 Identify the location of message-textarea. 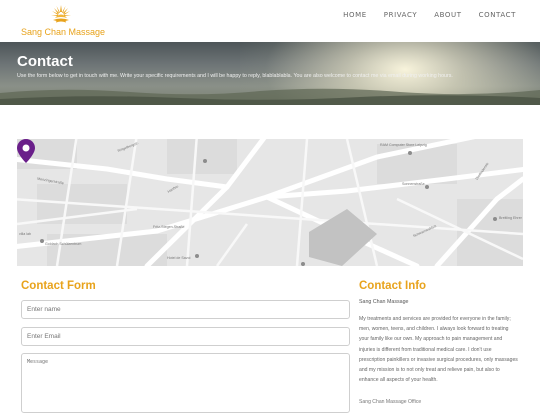
(185, 383).